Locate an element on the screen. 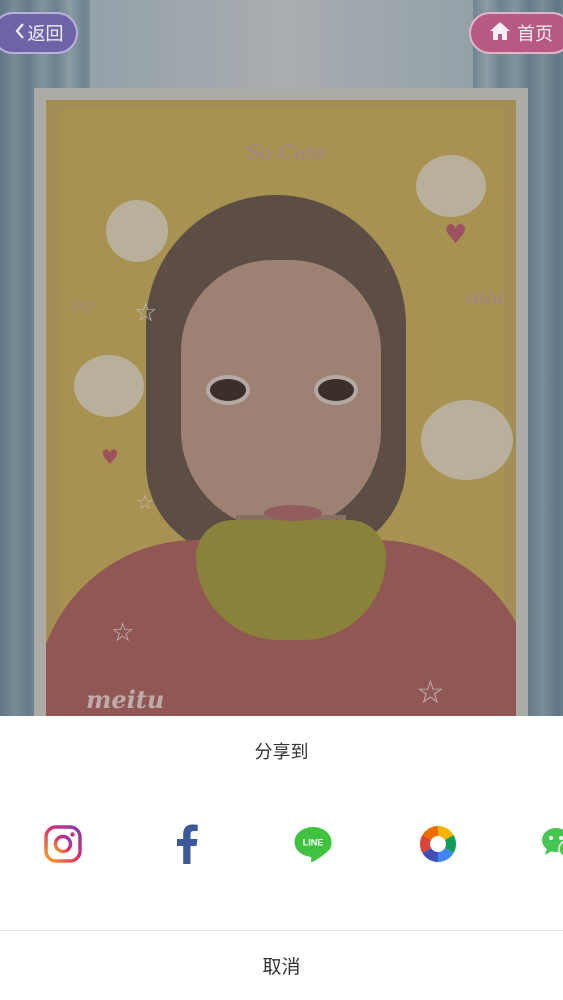  share-wechat-button is located at coordinates (551, 844).